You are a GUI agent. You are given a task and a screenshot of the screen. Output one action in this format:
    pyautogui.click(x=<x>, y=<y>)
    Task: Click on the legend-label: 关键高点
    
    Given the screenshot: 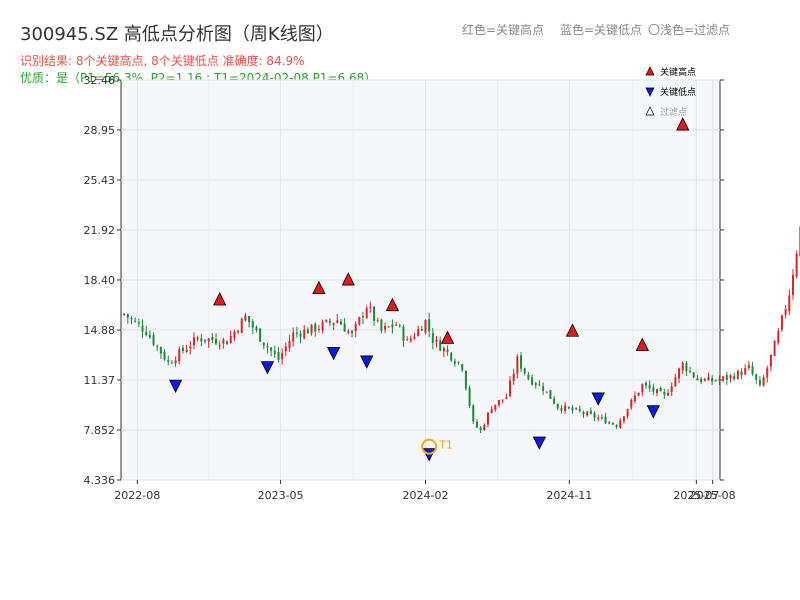 What is the action you would take?
    pyautogui.click(x=678, y=72)
    